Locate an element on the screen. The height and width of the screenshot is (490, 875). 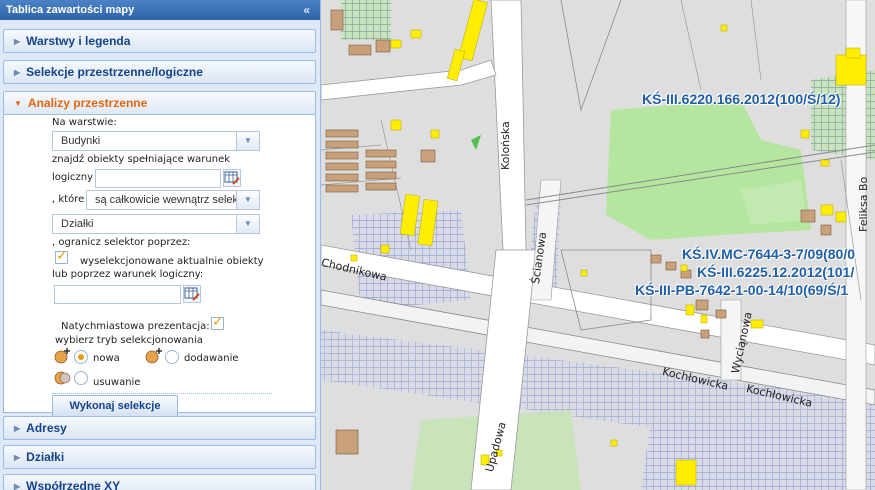
new-selection-icon is located at coordinates (62, 356).